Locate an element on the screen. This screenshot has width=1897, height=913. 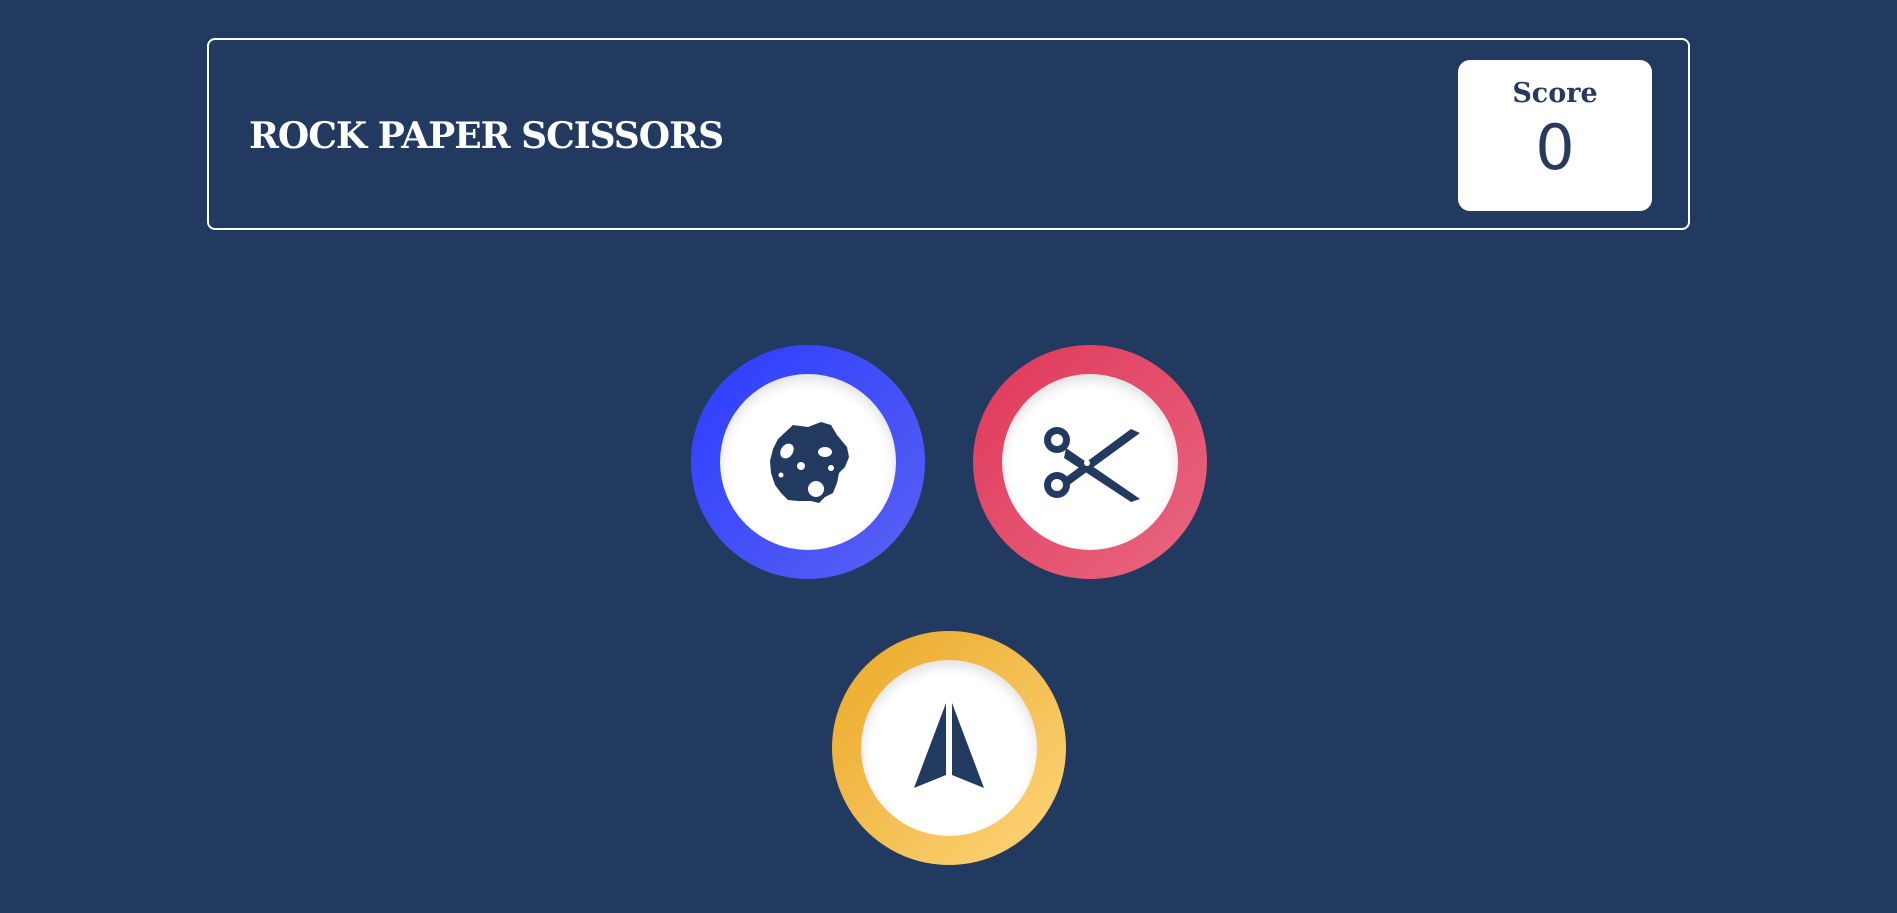
scissors-button-face is located at coordinates (1090, 462).